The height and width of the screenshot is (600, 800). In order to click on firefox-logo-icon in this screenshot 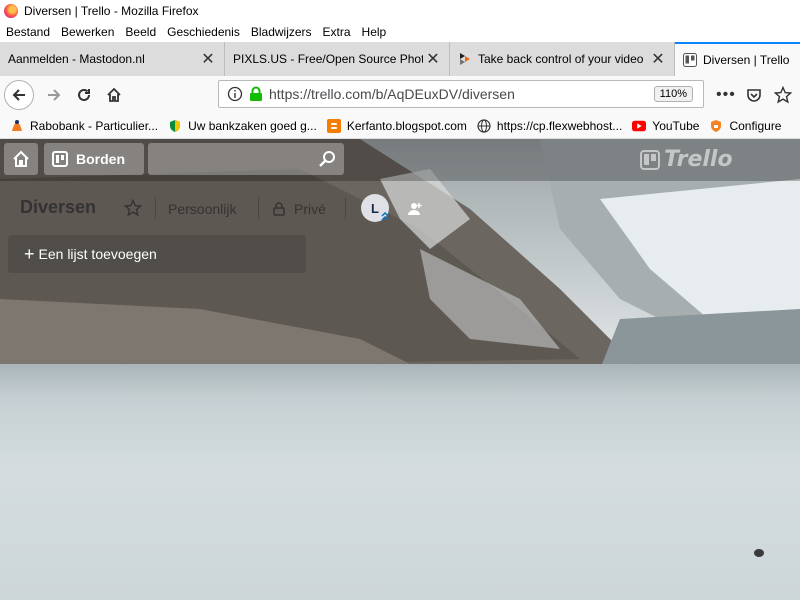, I will do `click(11, 11)`.